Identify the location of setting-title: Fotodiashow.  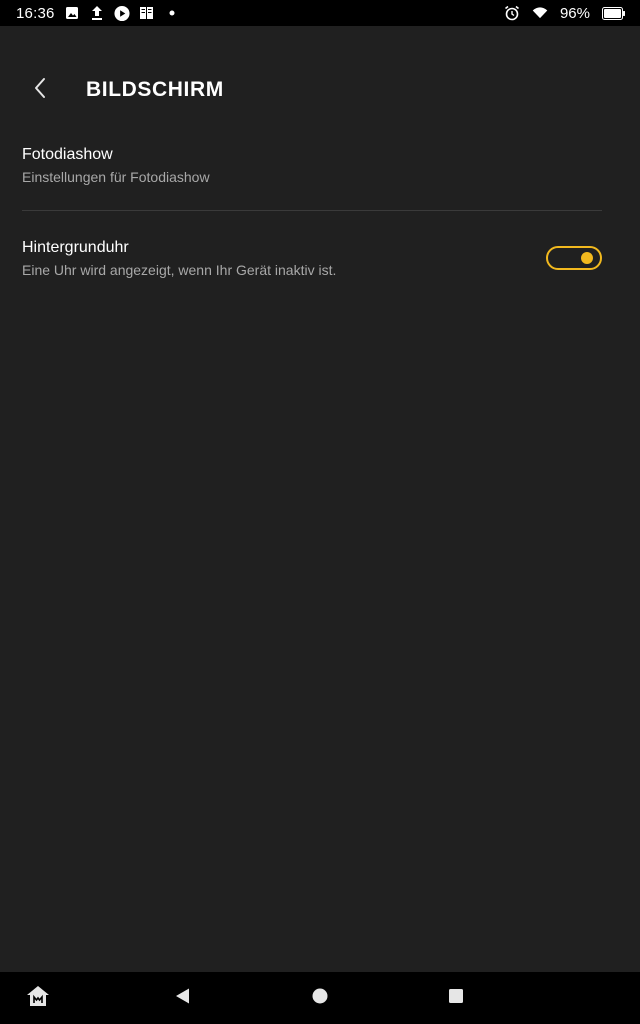
(67, 154).